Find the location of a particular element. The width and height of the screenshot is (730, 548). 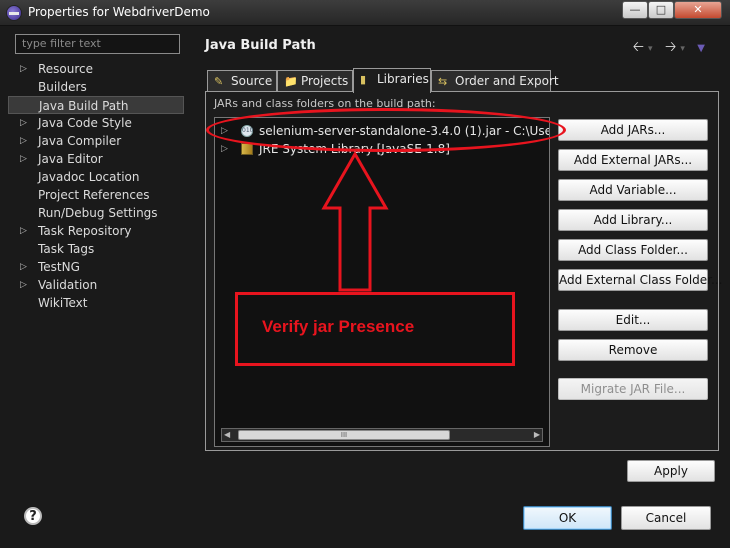

tab-label: Projects is located at coordinates (325, 81).